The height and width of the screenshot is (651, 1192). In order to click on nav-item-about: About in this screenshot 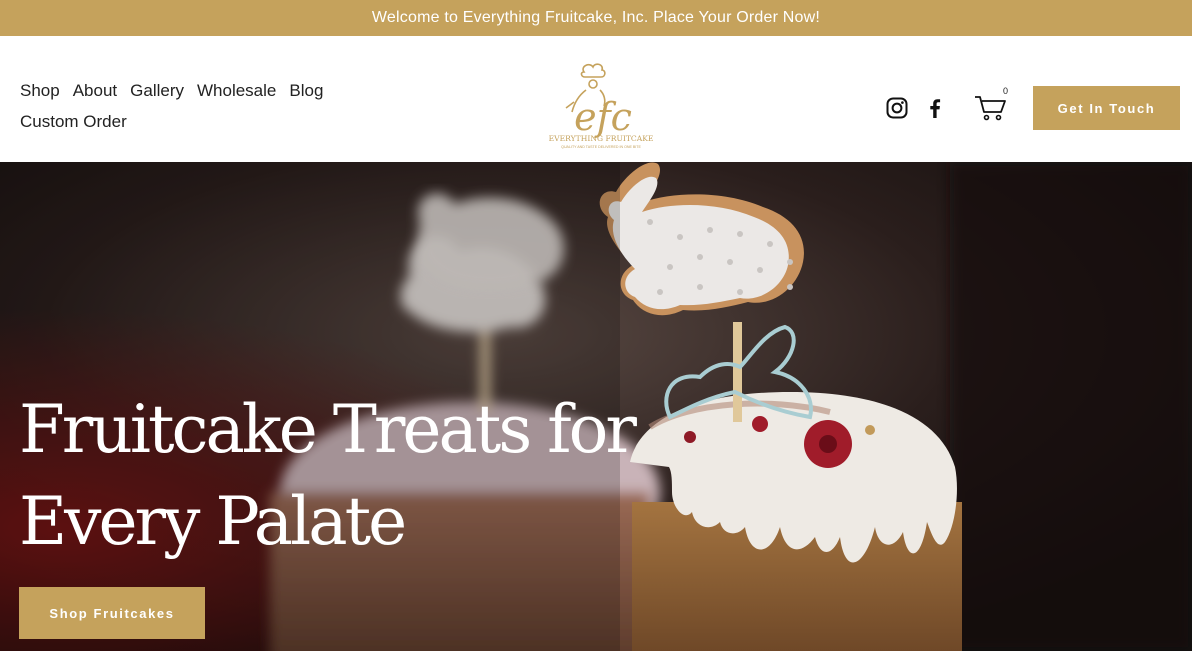, I will do `click(95, 91)`.